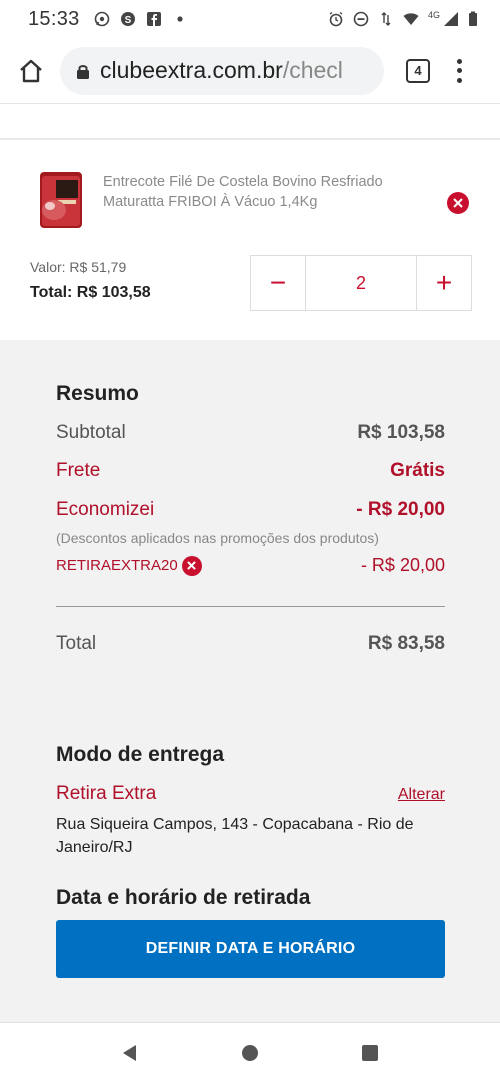  I want to click on product-image, so click(61, 200).